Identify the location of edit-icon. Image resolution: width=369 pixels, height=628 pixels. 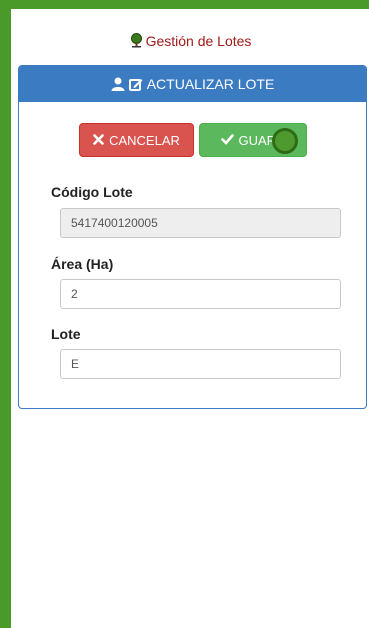
(135, 84).